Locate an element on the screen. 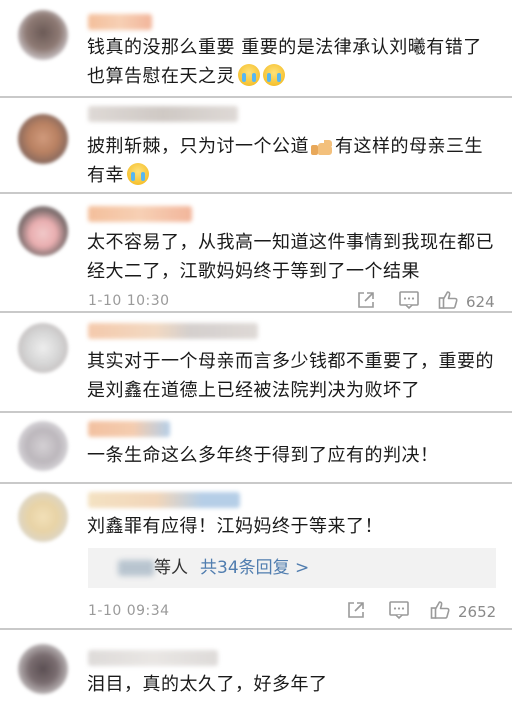 This screenshot has height=701, width=512. comment-text-content: 披荆斩棘，只为讨一个公道 is located at coordinates (198, 146).